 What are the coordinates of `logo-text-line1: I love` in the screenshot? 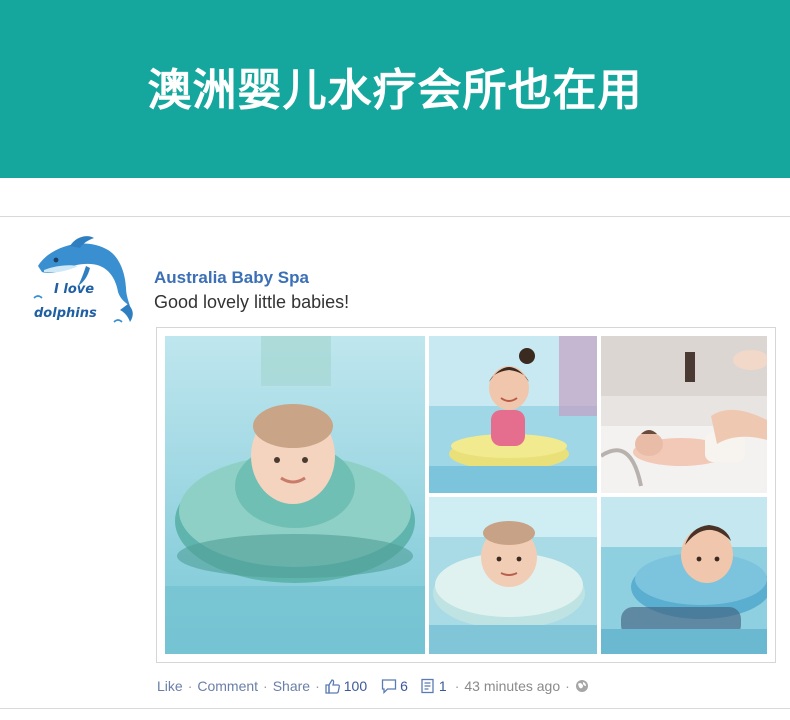 It's located at (74, 289).